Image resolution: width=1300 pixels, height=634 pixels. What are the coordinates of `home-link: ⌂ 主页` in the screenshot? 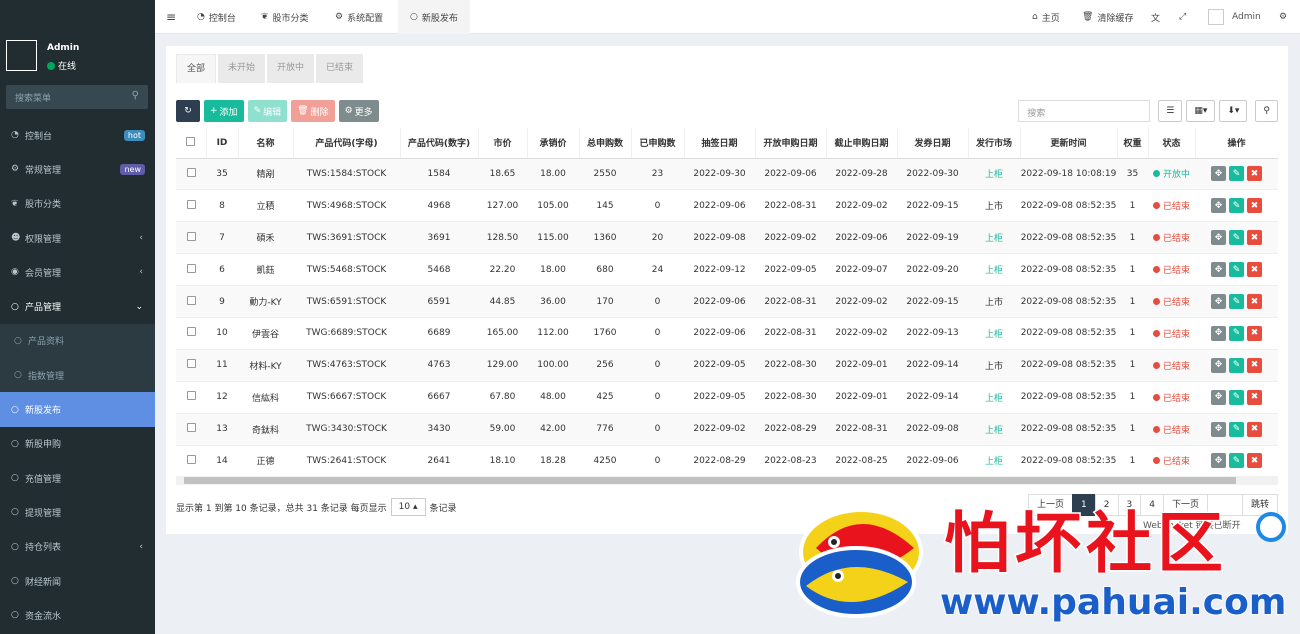 It's located at (1046, 17).